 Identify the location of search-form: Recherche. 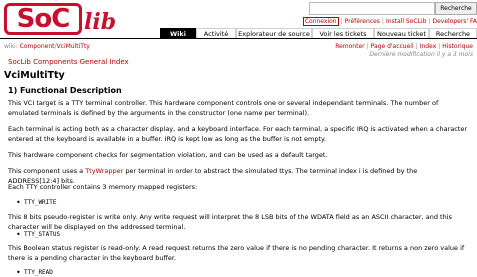
(393, 8).